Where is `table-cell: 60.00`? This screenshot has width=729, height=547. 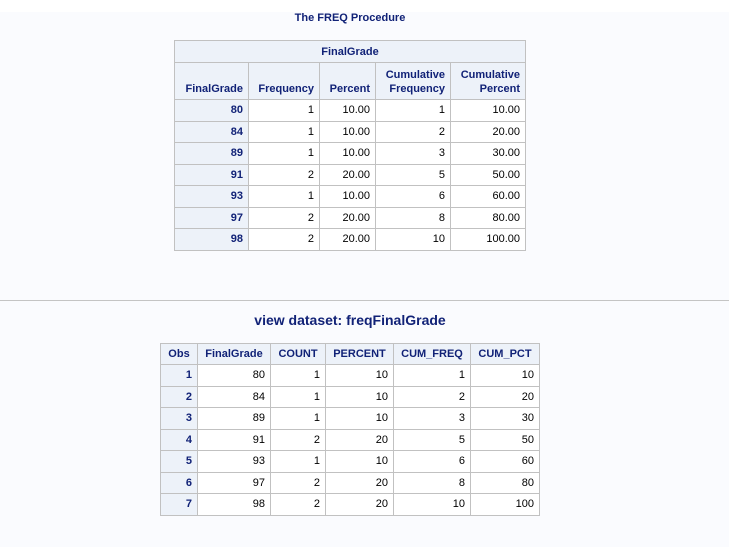
table-cell: 60.00 is located at coordinates (488, 196).